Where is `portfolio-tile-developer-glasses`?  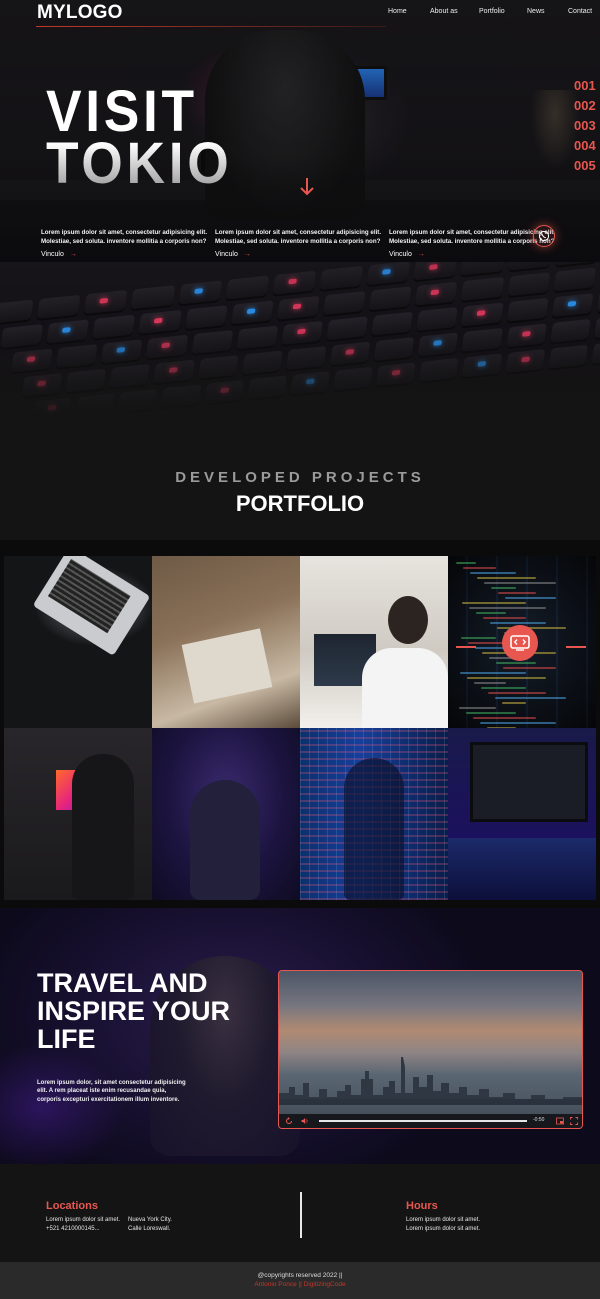
portfolio-tile-developer-glasses is located at coordinates (226, 814).